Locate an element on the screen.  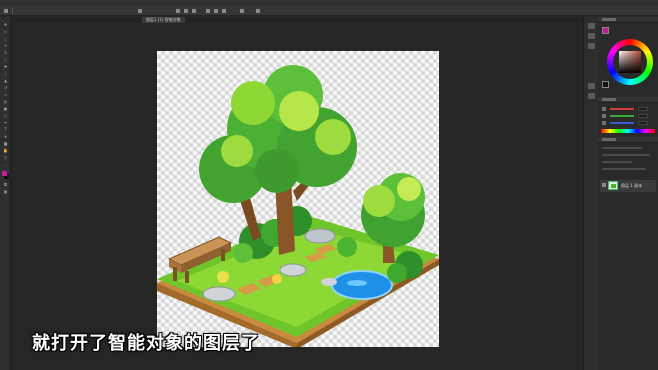
pen-tool-icon: ✒ is located at coordinates (5, 123).